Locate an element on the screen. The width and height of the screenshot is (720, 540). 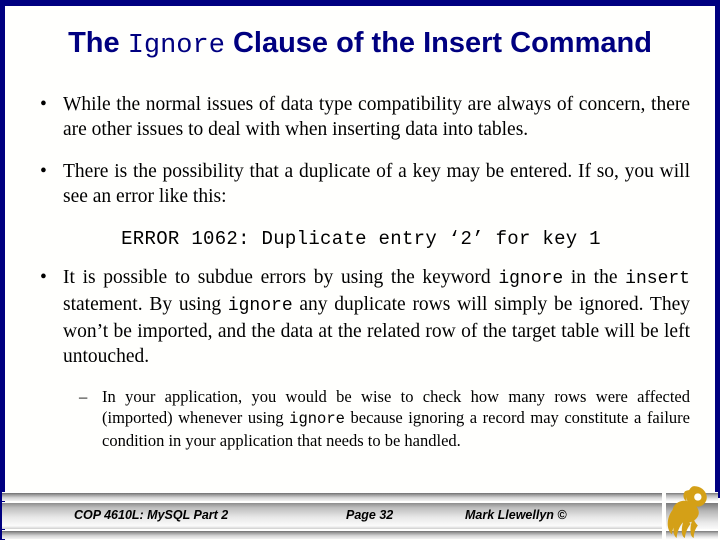
slide-frame-top is located at coordinates (360, 3).